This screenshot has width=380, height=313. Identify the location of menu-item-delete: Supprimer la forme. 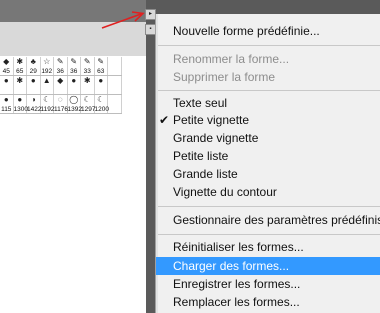
(268, 77).